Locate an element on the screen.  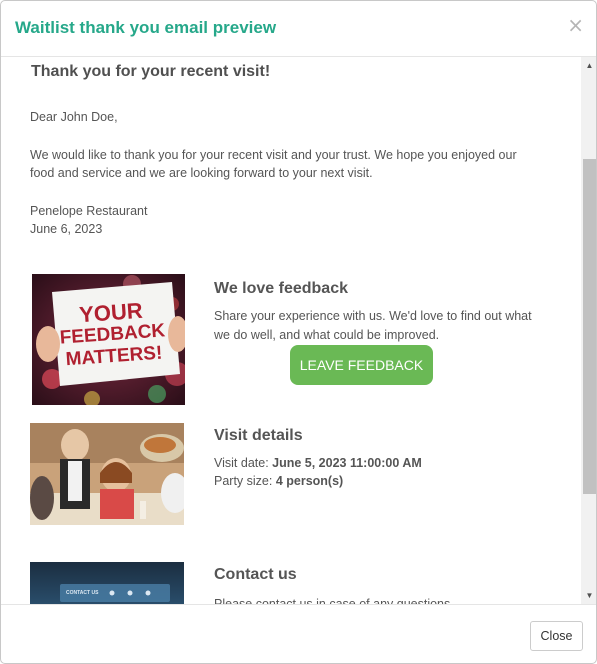
party-size-label: Party size: is located at coordinates (245, 481).